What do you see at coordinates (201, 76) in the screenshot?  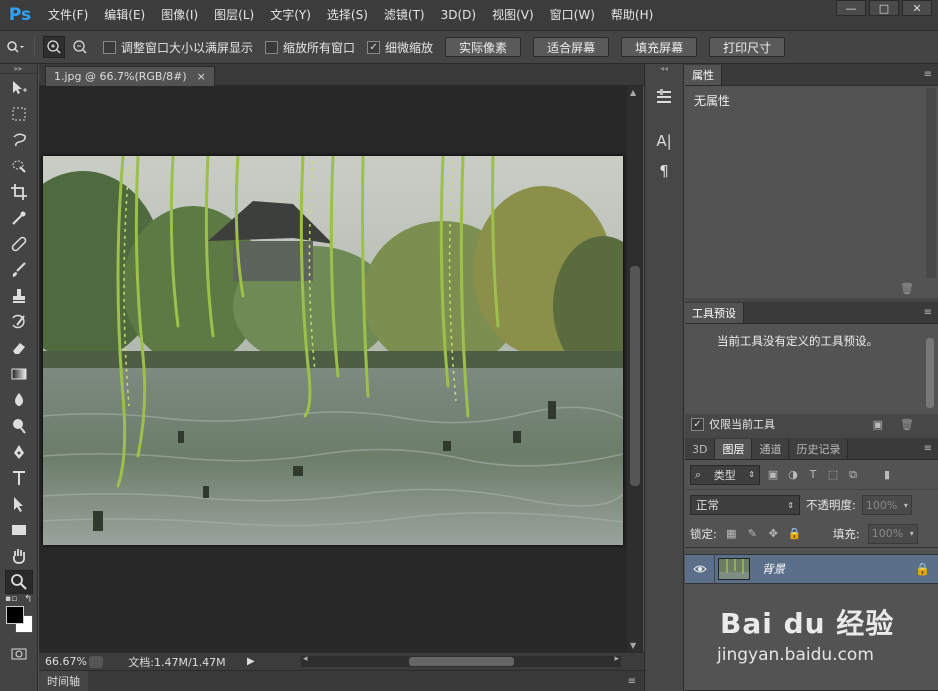 I see `close-tab-icon: ×` at bounding box center [201, 76].